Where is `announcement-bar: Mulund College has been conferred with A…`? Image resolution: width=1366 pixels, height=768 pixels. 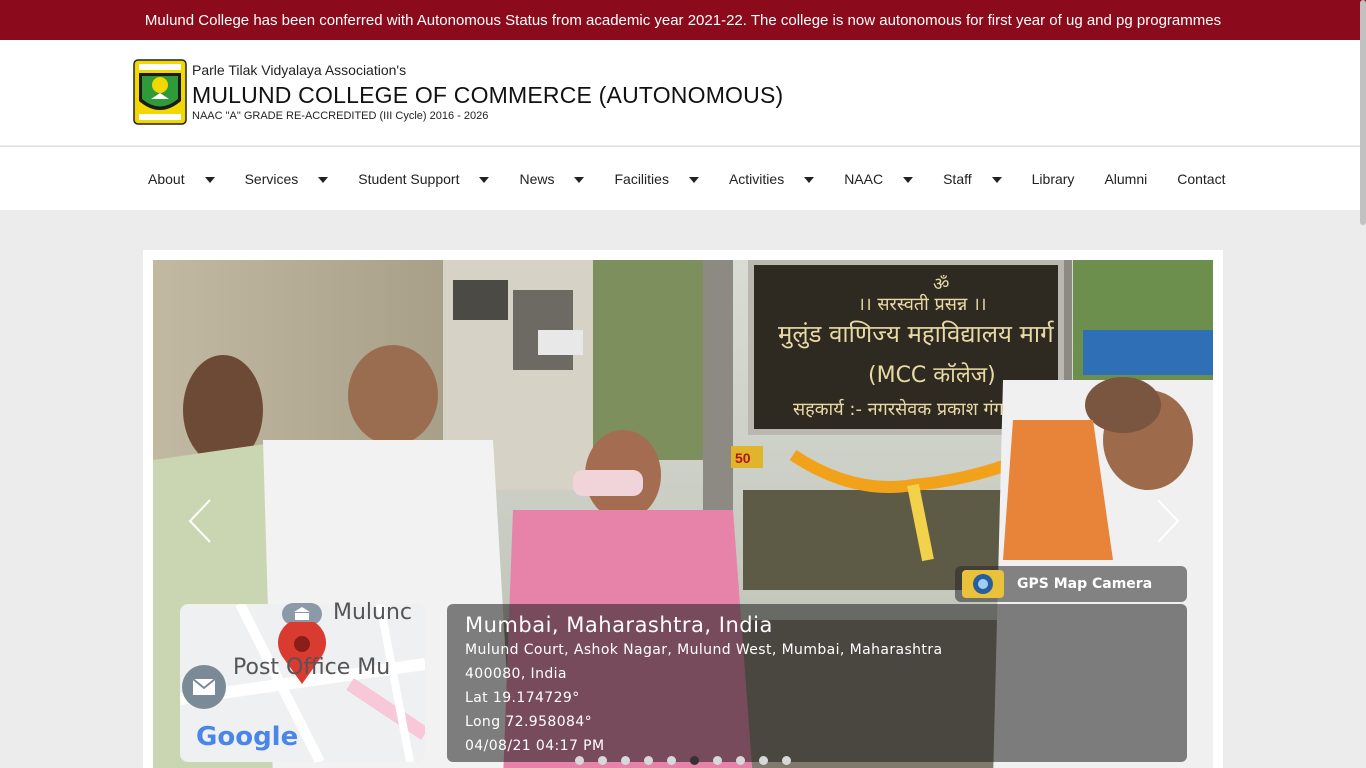
announcement-bar: Mulund College has been conferred with A… is located at coordinates (683, 20).